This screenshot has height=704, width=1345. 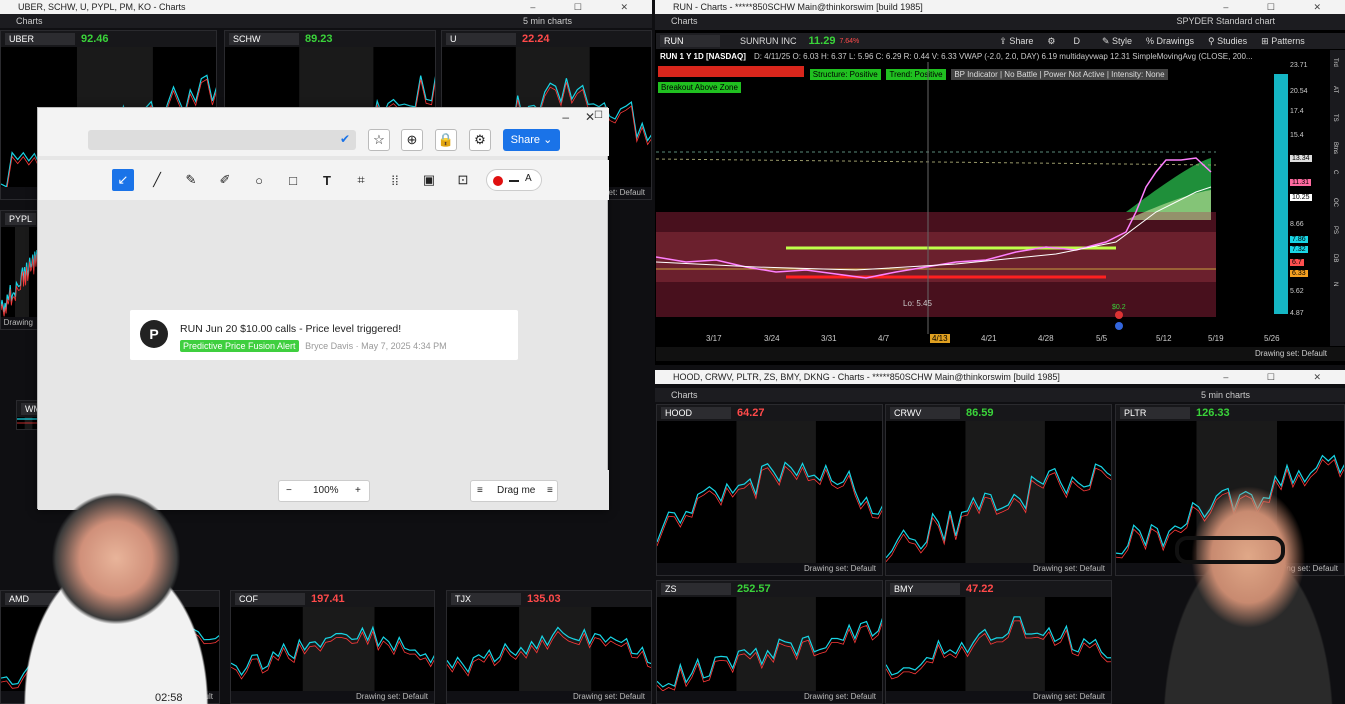 What do you see at coordinates (565, 117) in the screenshot?
I see `minimize-button: –` at bounding box center [565, 117].